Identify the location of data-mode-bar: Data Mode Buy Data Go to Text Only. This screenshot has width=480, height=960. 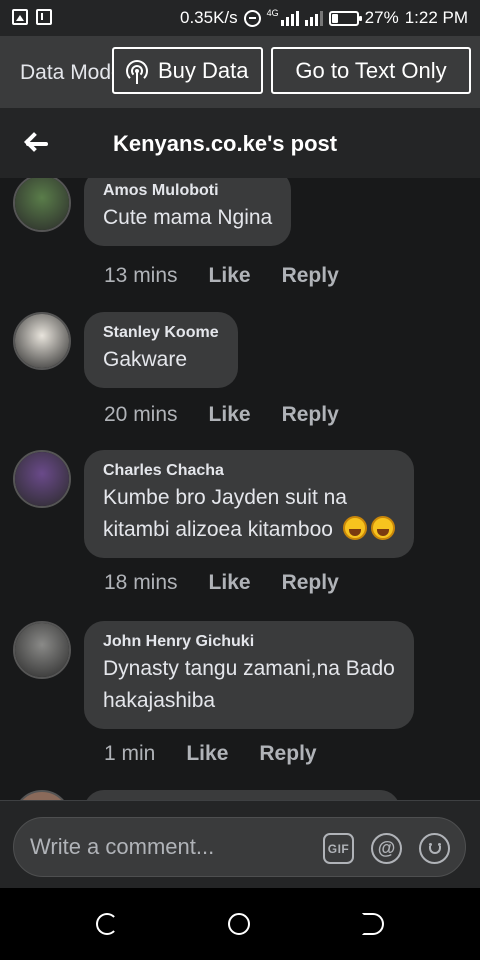
(240, 72).